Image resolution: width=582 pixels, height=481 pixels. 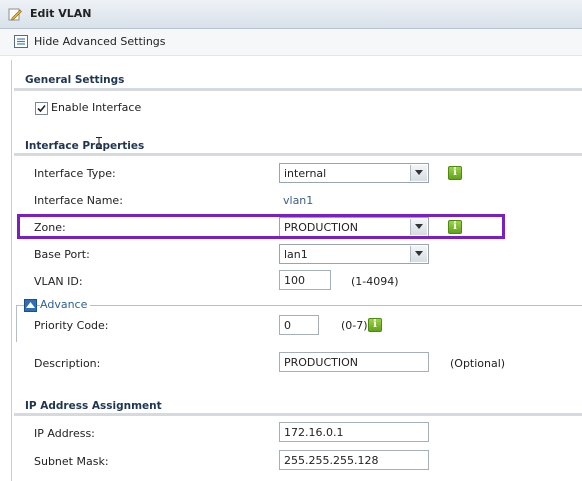 What do you see at coordinates (11, 270) in the screenshot?
I see `left-border` at bounding box center [11, 270].